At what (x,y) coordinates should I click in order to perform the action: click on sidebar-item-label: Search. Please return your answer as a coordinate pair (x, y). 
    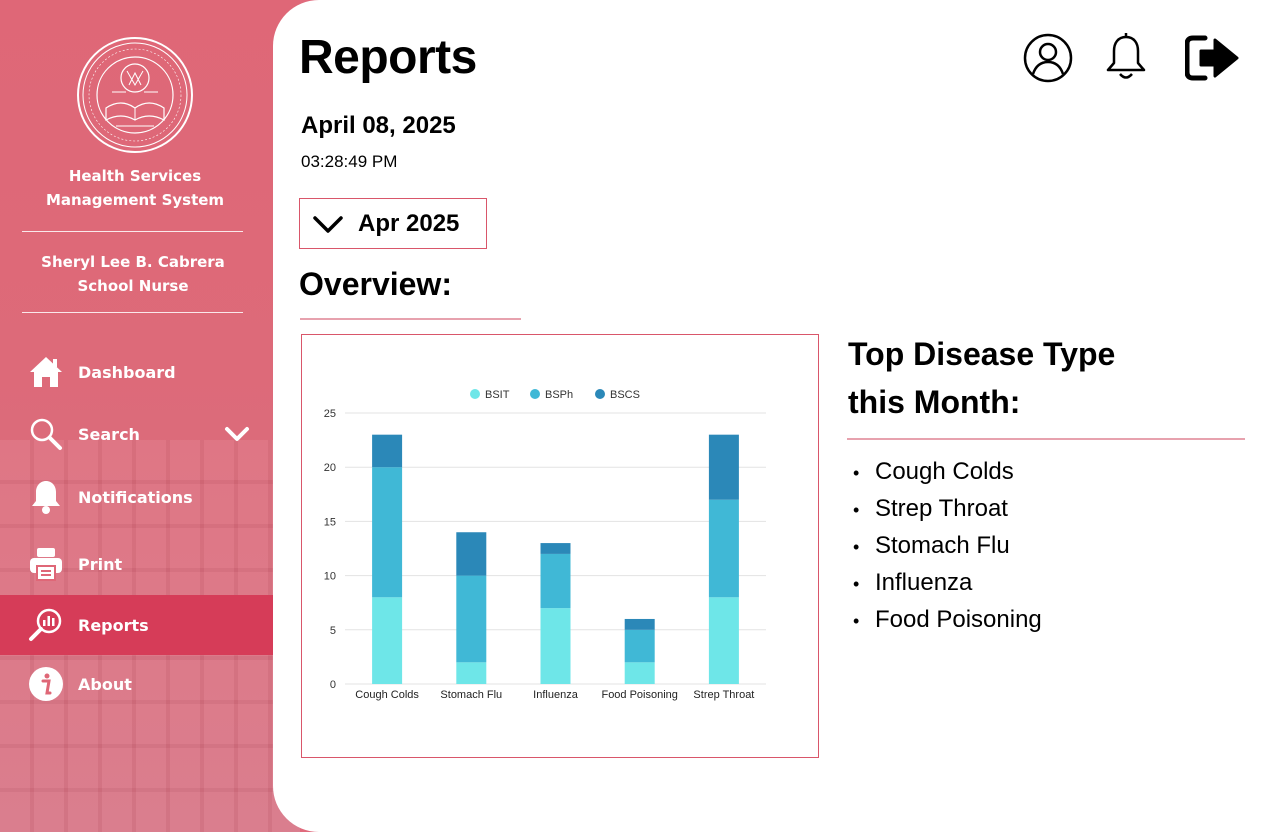
    Looking at the image, I should click on (109, 434).